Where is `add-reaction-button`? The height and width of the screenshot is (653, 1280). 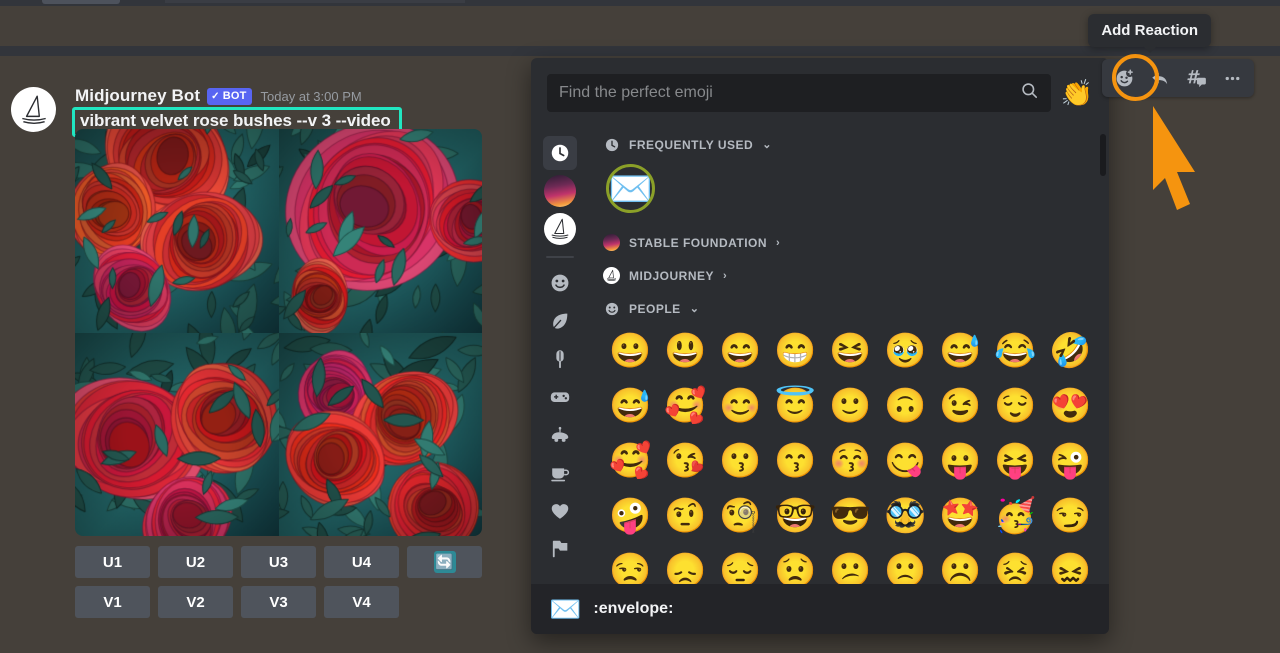
add-reaction-button is located at coordinates (1124, 78).